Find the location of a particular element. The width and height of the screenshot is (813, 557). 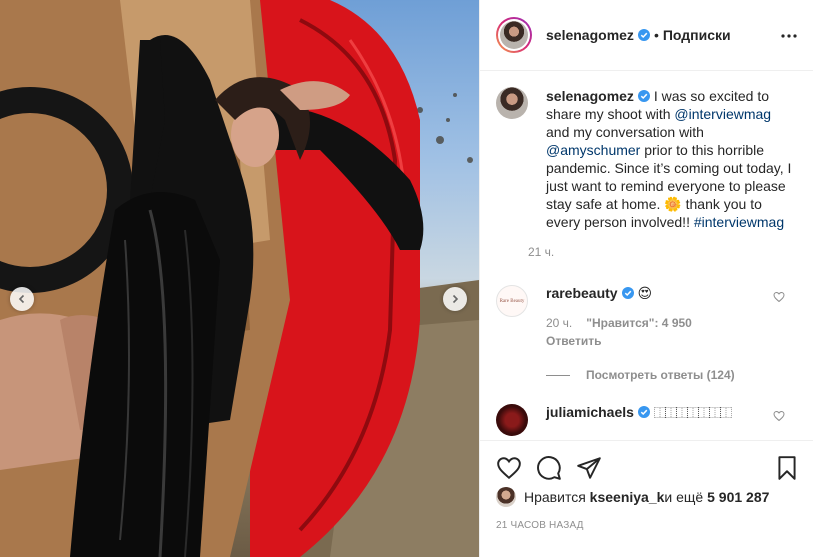

likes-summary: Нравится kseeniya_k и ещё 5 901 287 is located at coordinates (632, 497).